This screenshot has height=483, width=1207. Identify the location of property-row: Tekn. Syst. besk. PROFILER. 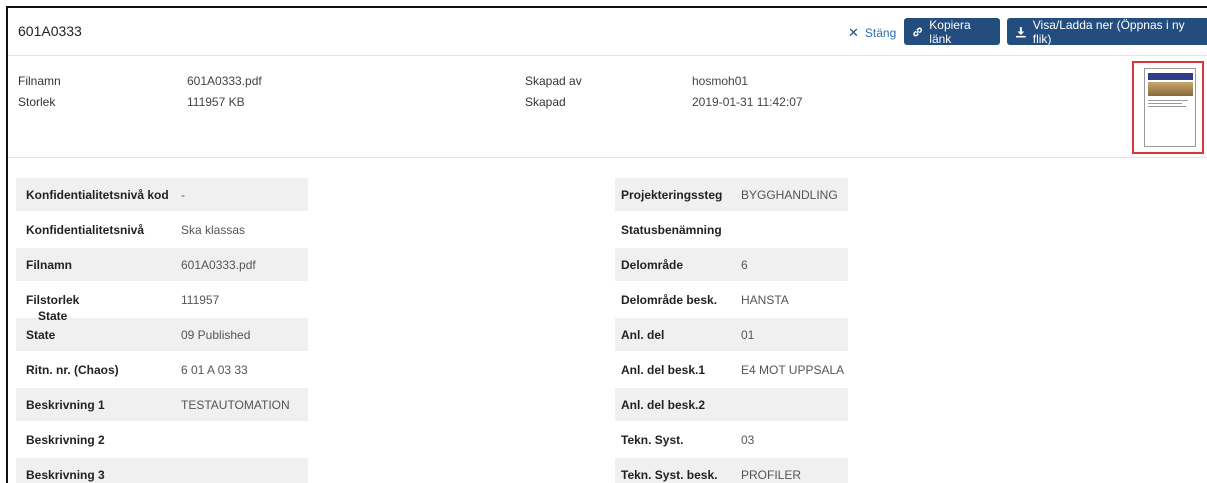
(731, 470).